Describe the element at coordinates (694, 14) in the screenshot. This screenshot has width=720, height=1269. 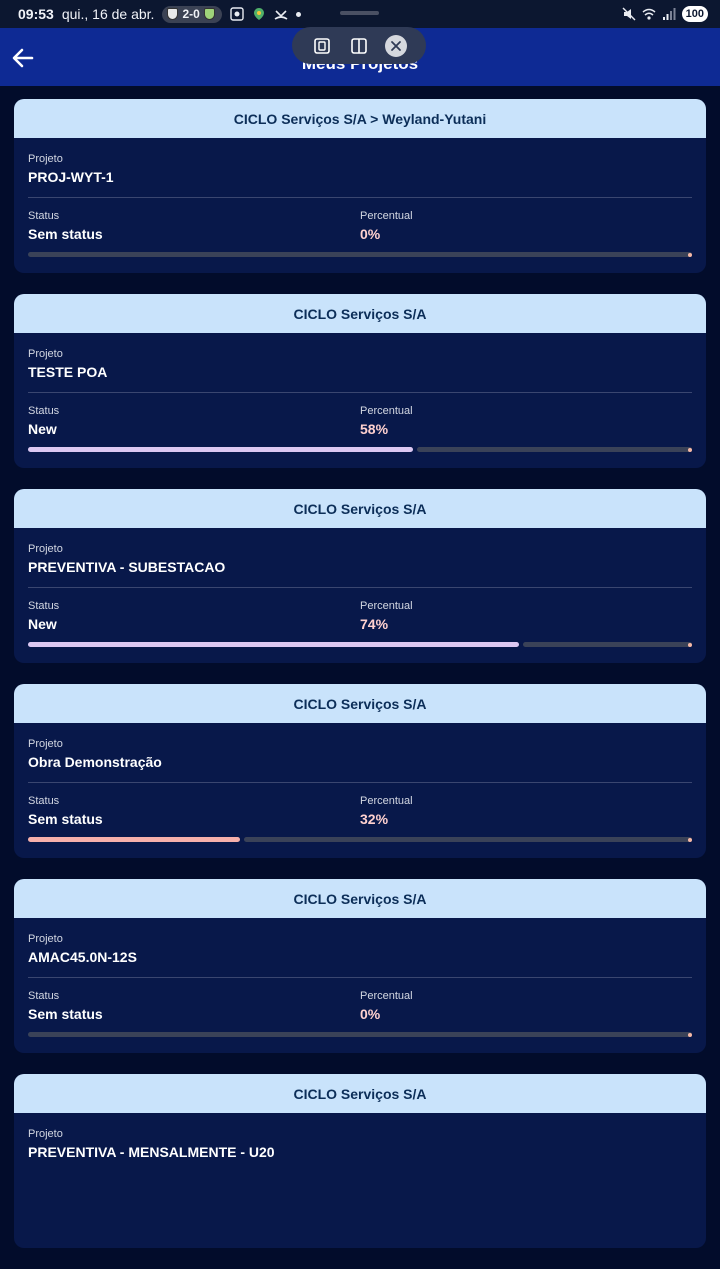
I see `battery-indicator: 100` at that location.